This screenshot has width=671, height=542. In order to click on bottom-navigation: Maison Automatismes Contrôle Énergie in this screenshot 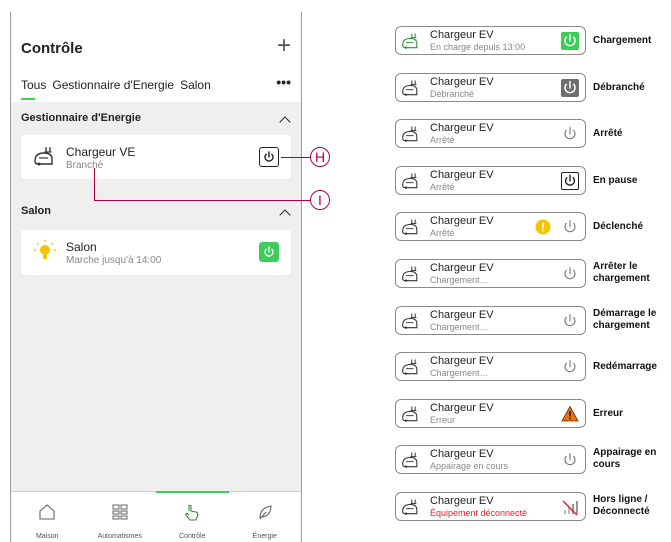, I will do `click(156, 516)`.